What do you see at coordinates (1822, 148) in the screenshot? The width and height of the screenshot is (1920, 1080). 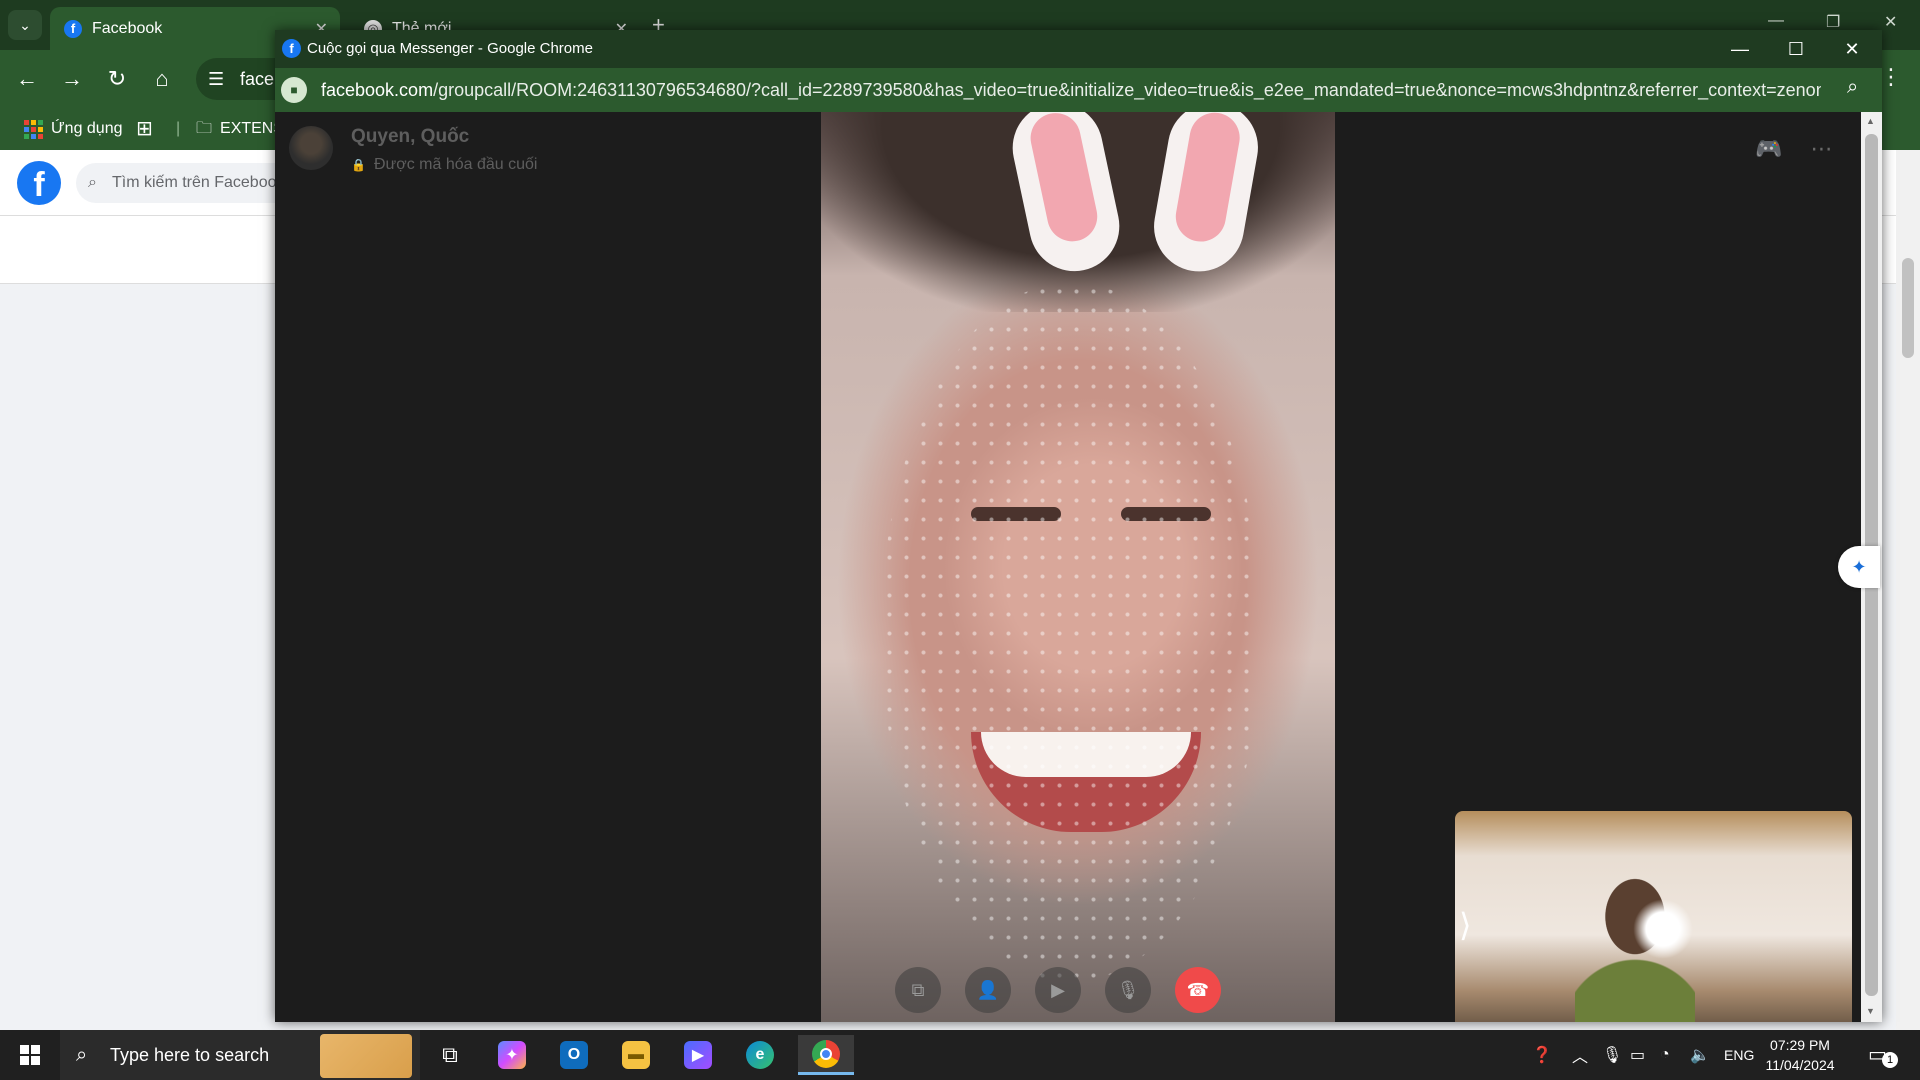 I see `more-options-icon: ⋯` at bounding box center [1822, 148].